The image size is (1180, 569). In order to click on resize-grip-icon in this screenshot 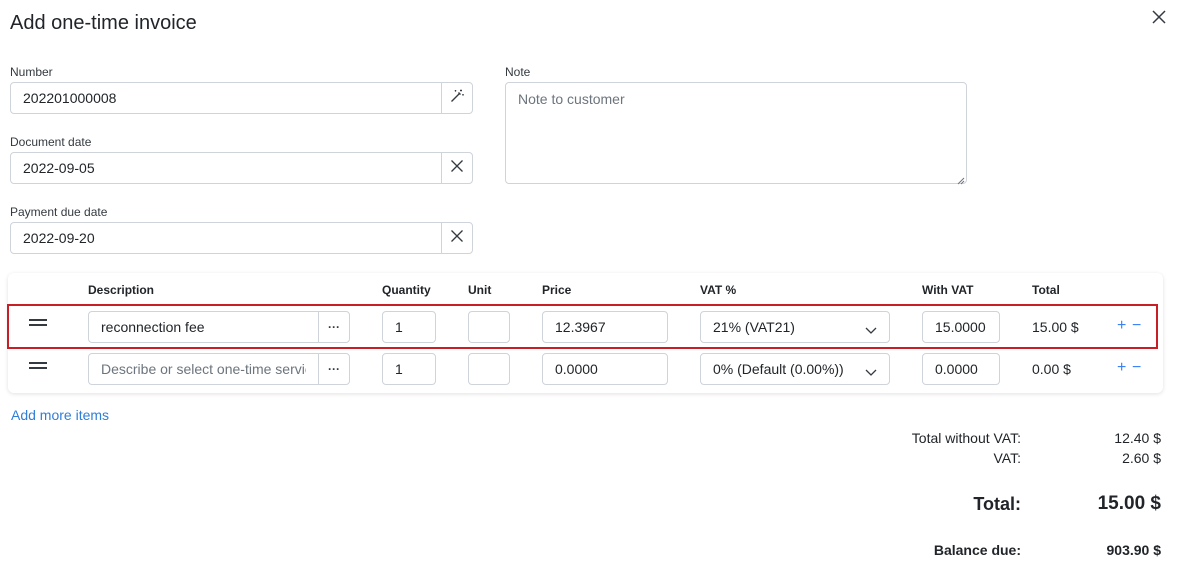, I will do `click(960, 178)`.